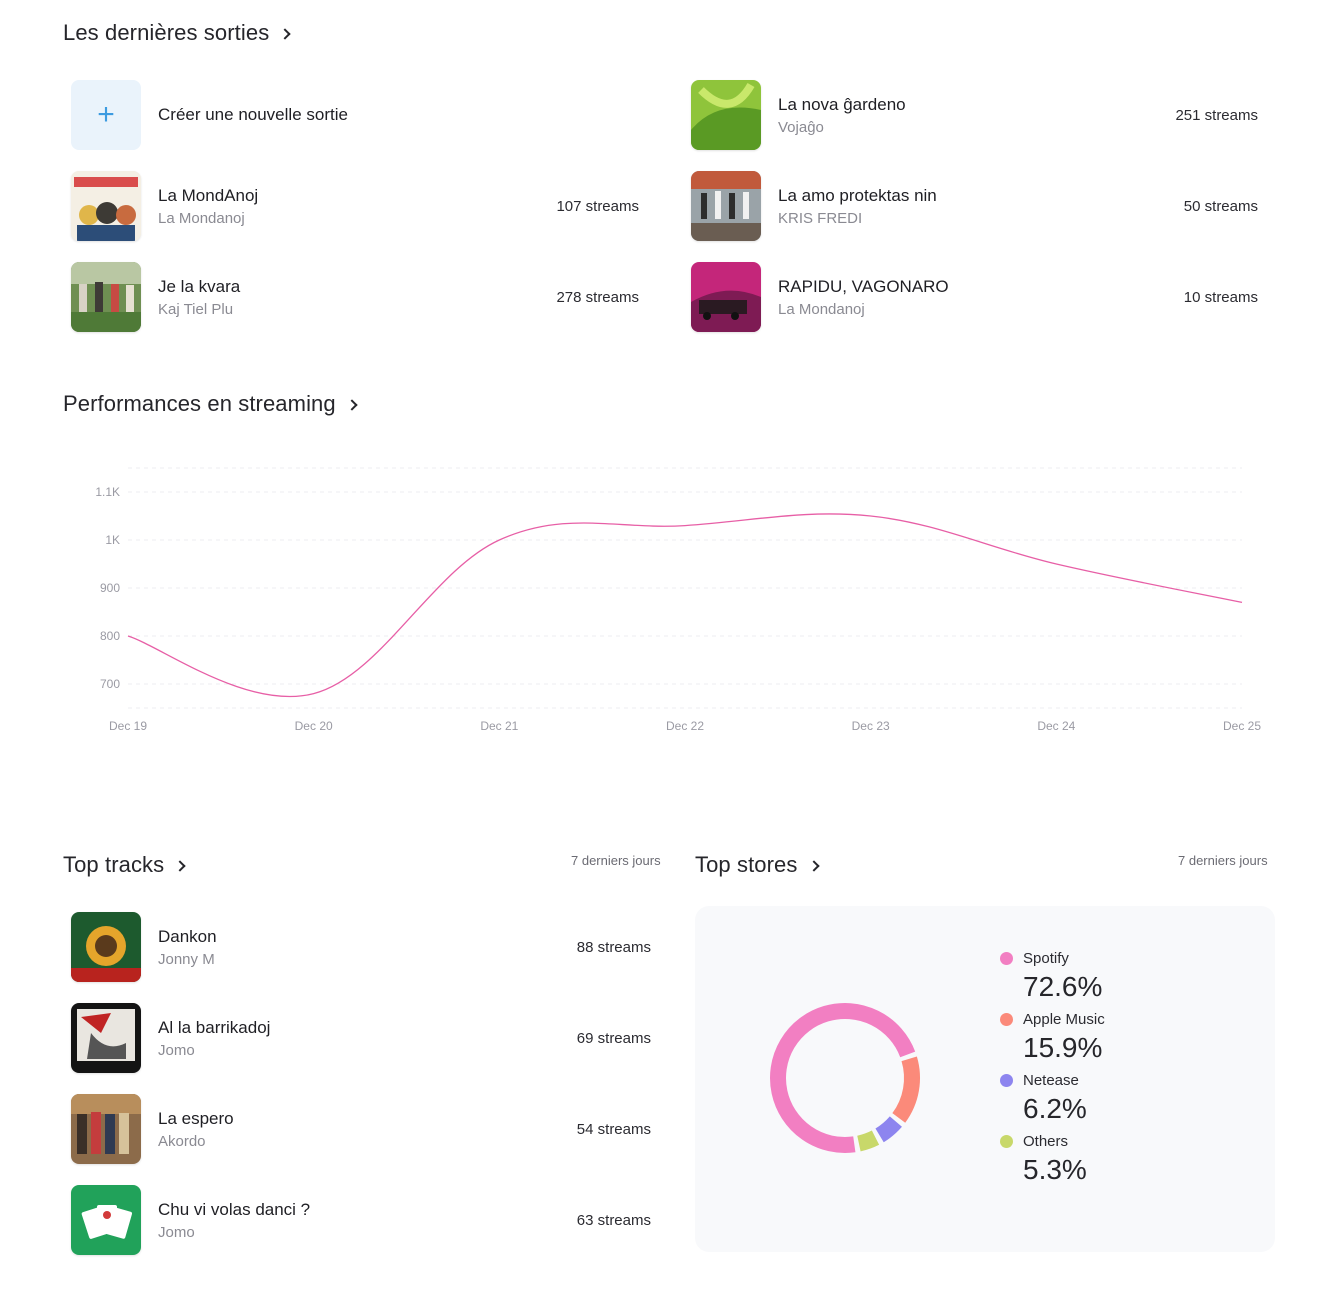 Image resolution: width=1338 pixels, height=1308 pixels. I want to click on releases-title: Les dernières sorties, so click(166, 32).